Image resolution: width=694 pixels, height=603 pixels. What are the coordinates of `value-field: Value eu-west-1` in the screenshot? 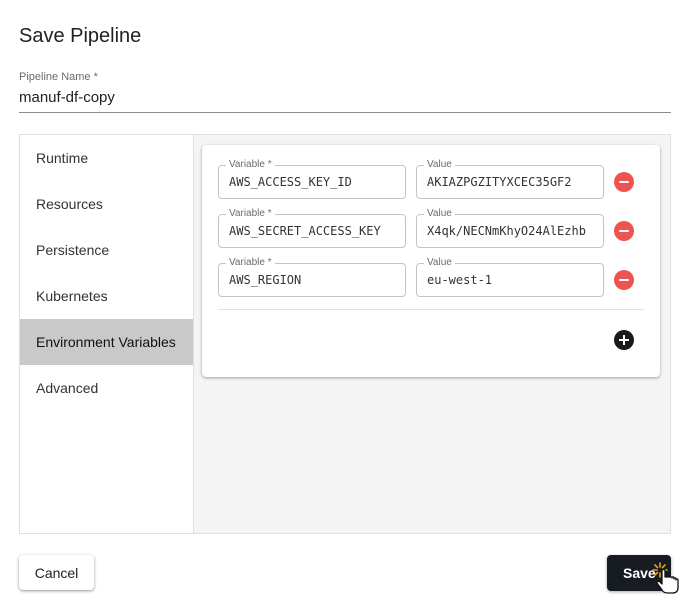 It's located at (510, 276).